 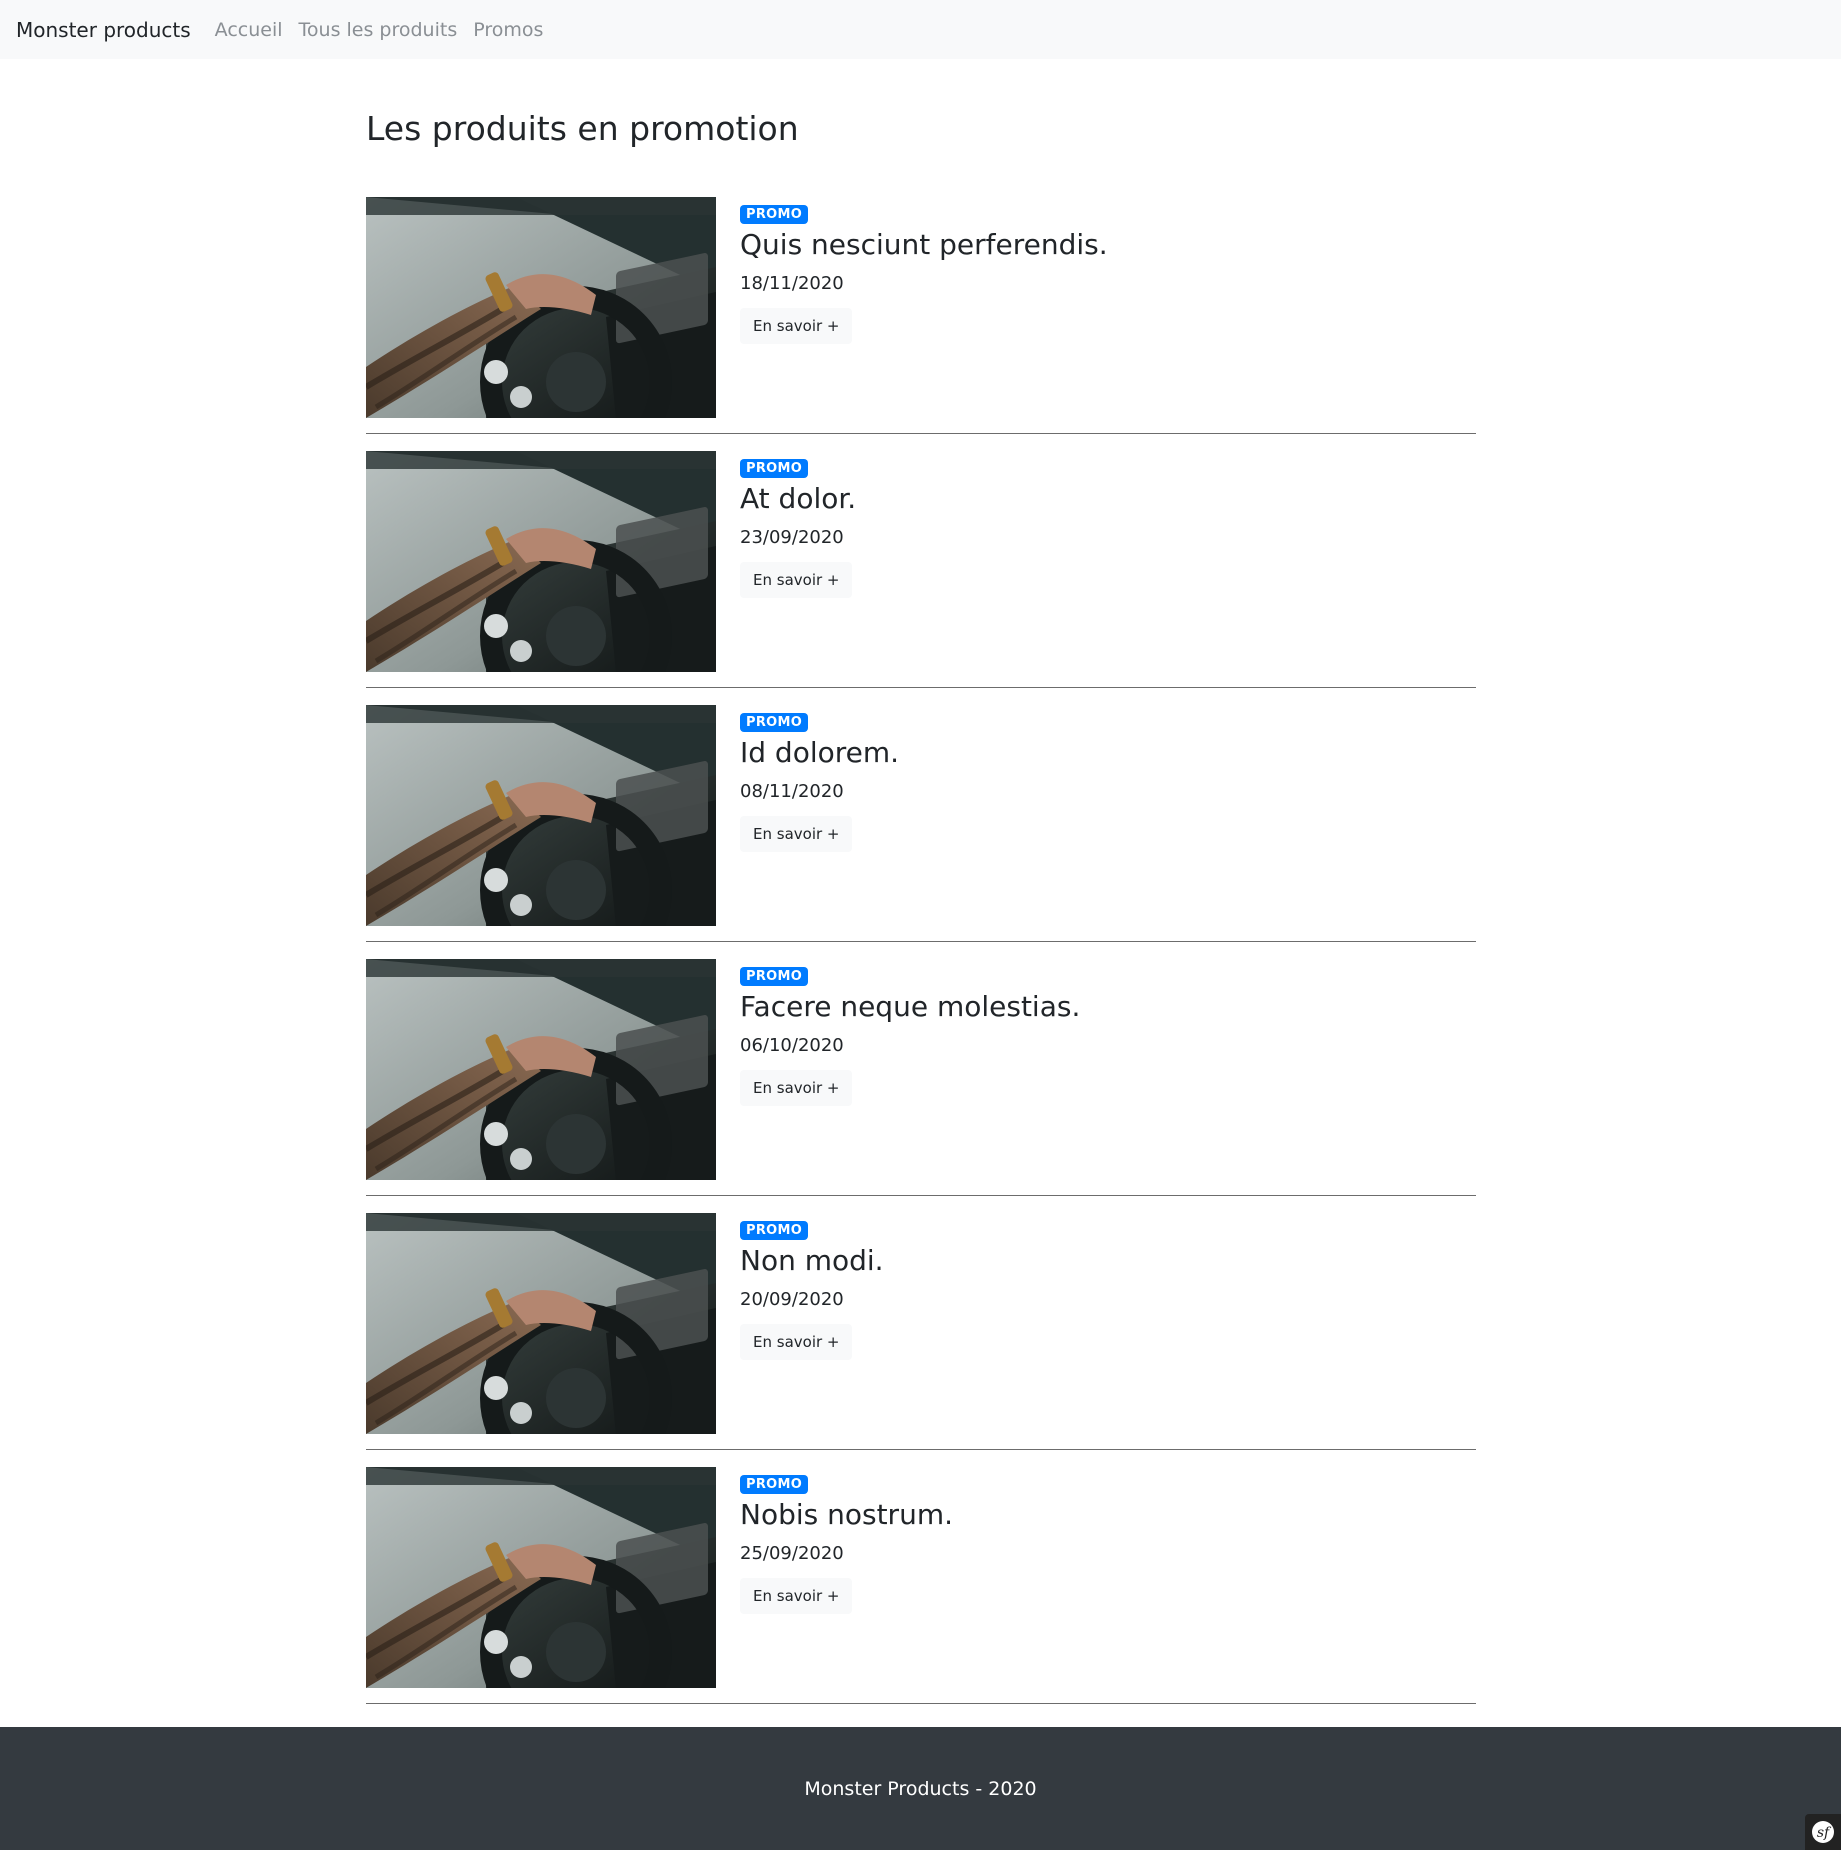 I want to click on product-date: 20/09/2020, so click(x=792, y=1299).